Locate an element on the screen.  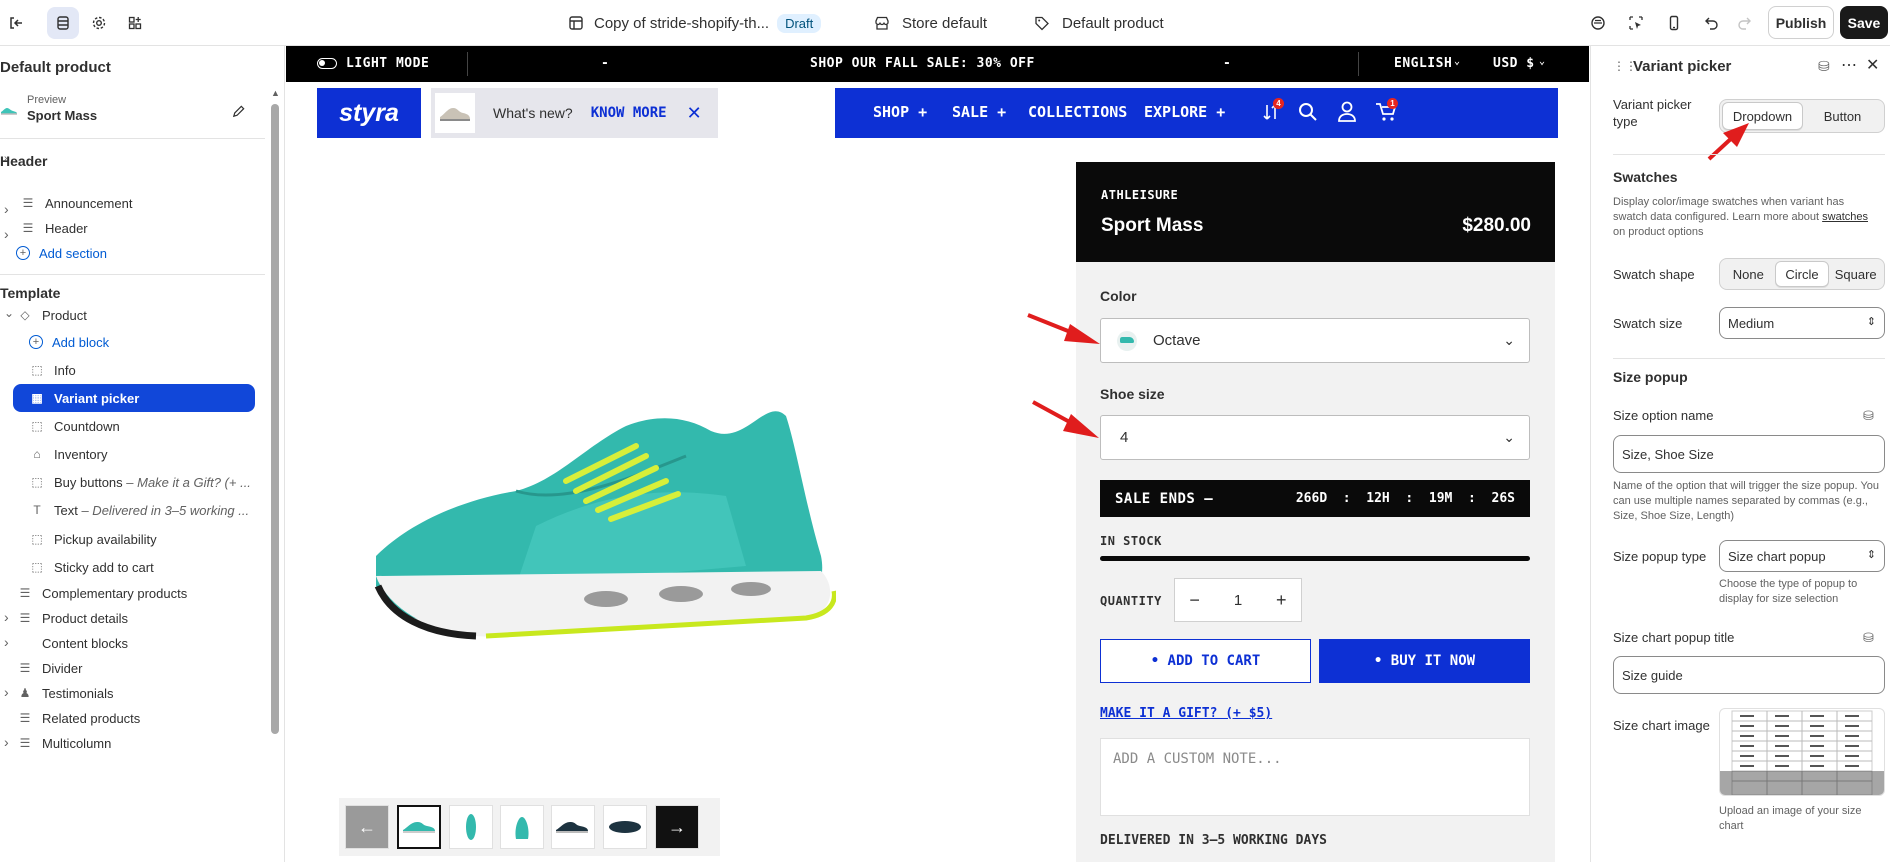
search-icon is located at coordinates (1308, 114).